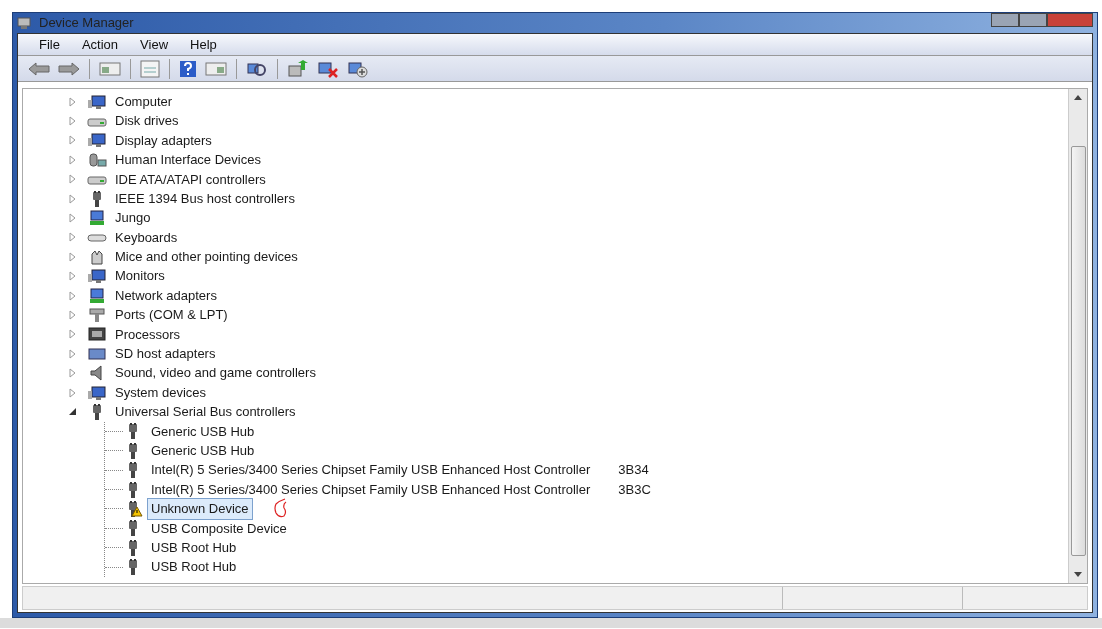 This screenshot has width=1102, height=629. Describe the element at coordinates (97, 159) in the screenshot. I see `input-device-icon` at that location.